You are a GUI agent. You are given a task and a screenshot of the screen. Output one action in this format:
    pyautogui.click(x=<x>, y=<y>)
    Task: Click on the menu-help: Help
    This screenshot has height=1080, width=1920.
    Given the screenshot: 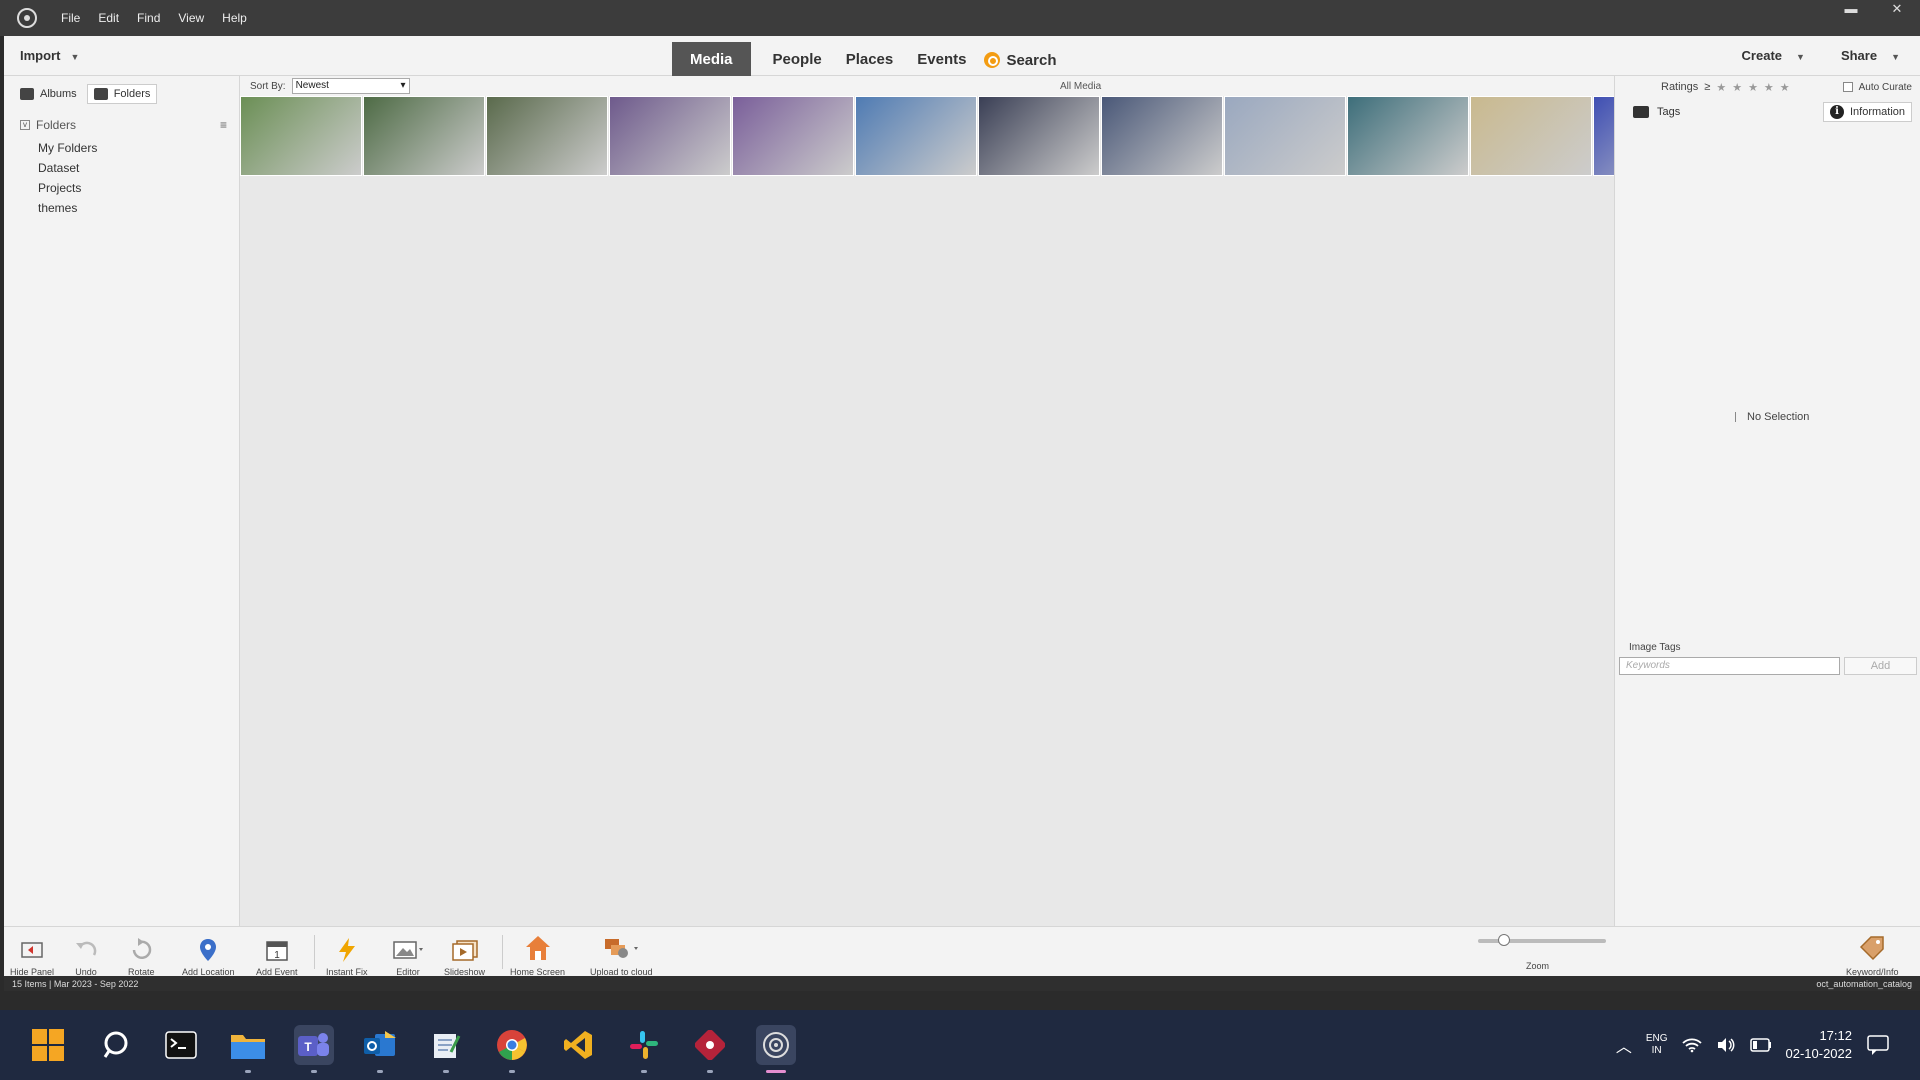 What is the action you would take?
    pyautogui.click(x=234, y=18)
    